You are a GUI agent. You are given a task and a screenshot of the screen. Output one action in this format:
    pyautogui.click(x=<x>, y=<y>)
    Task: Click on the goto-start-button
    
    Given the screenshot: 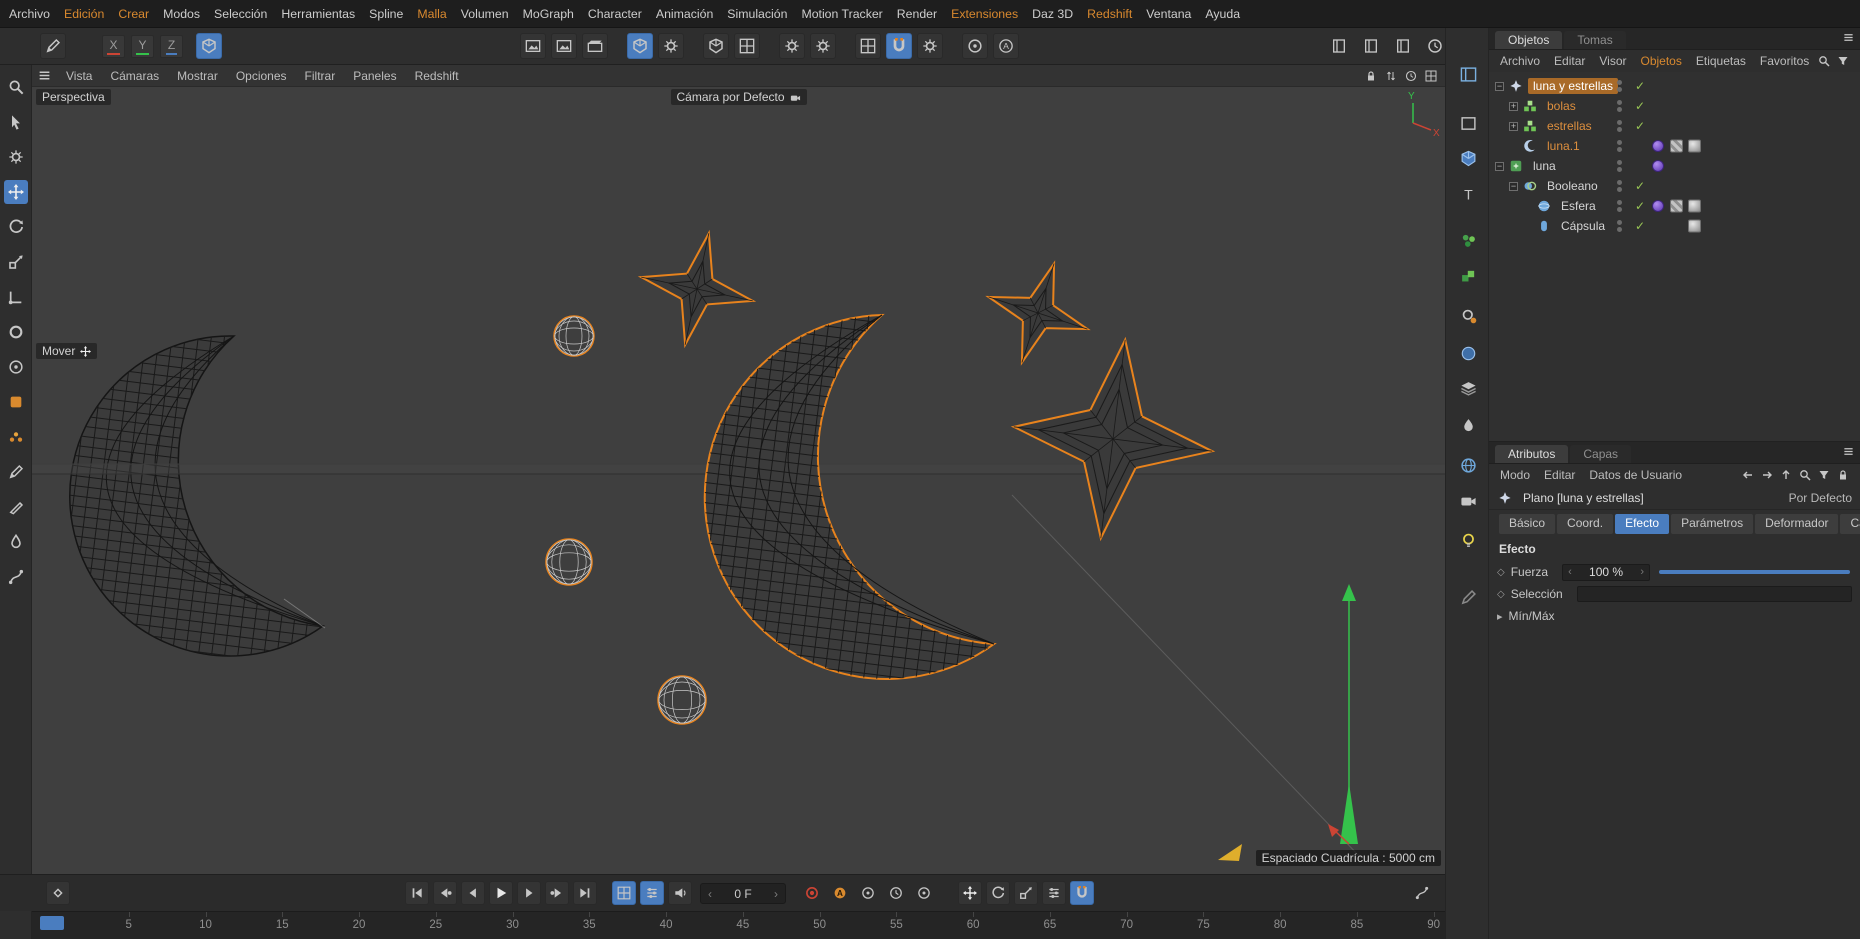 What is the action you would take?
    pyautogui.click(x=417, y=893)
    